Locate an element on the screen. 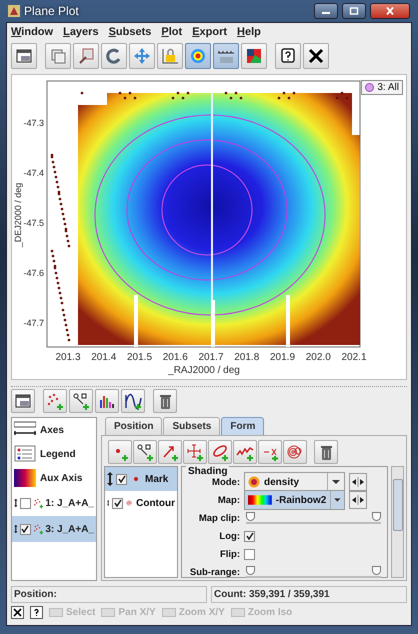 The height and width of the screenshot is (634, 418). image-stack-icon is located at coordinates (58, 56).